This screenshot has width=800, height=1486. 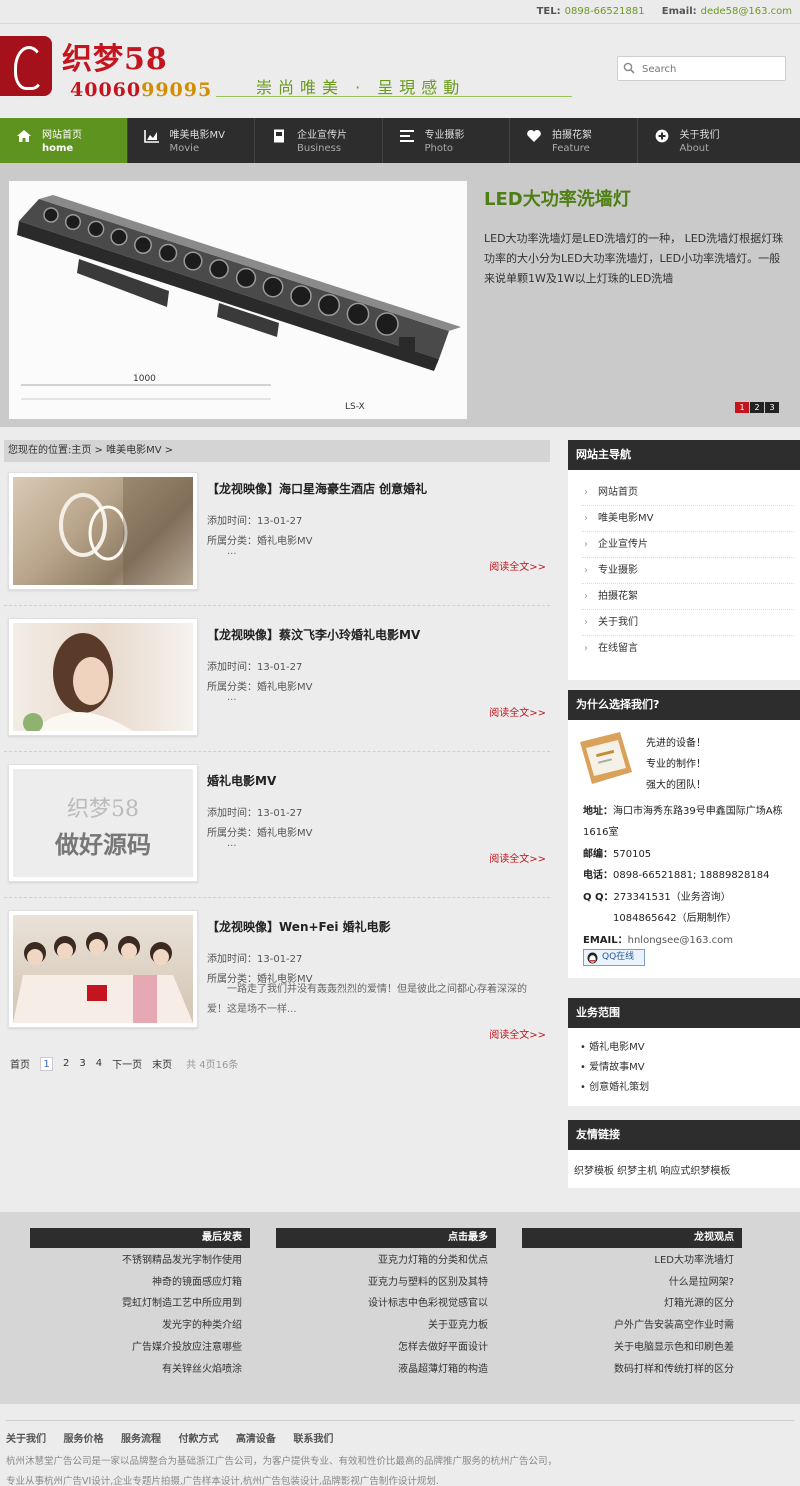 I want to click on scope-item-label: 婚礼电影MV, so click(x=617, y=1047).